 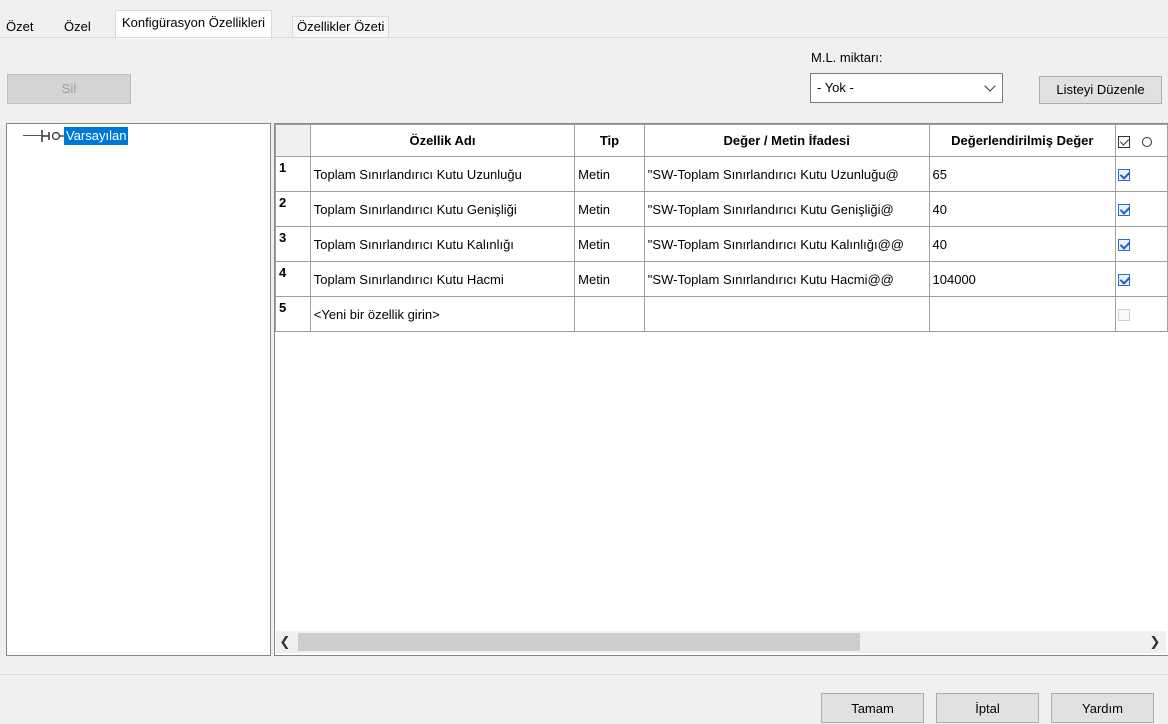 I want to click on tree-node-default: Varsayılan, so click(x=96, y=136).